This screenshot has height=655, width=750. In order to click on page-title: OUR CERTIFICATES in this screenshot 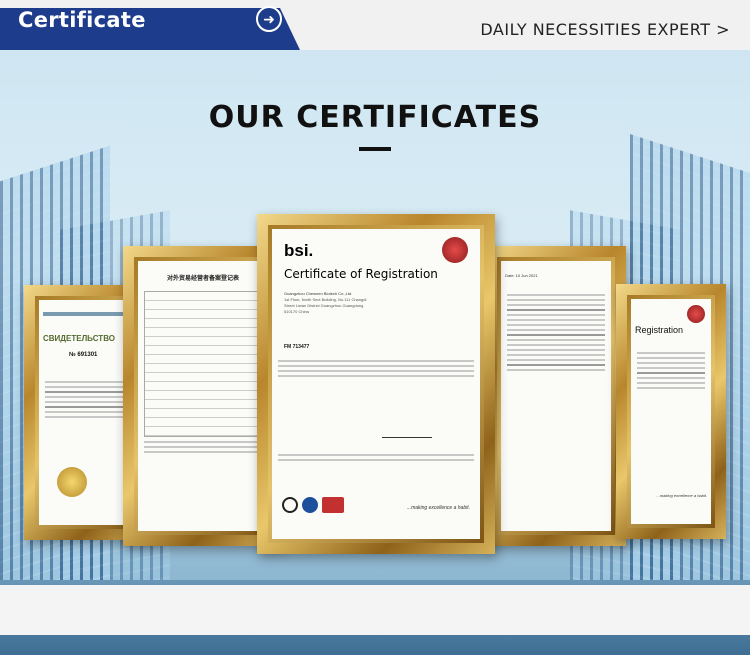, I will do `click(375, 117)`.